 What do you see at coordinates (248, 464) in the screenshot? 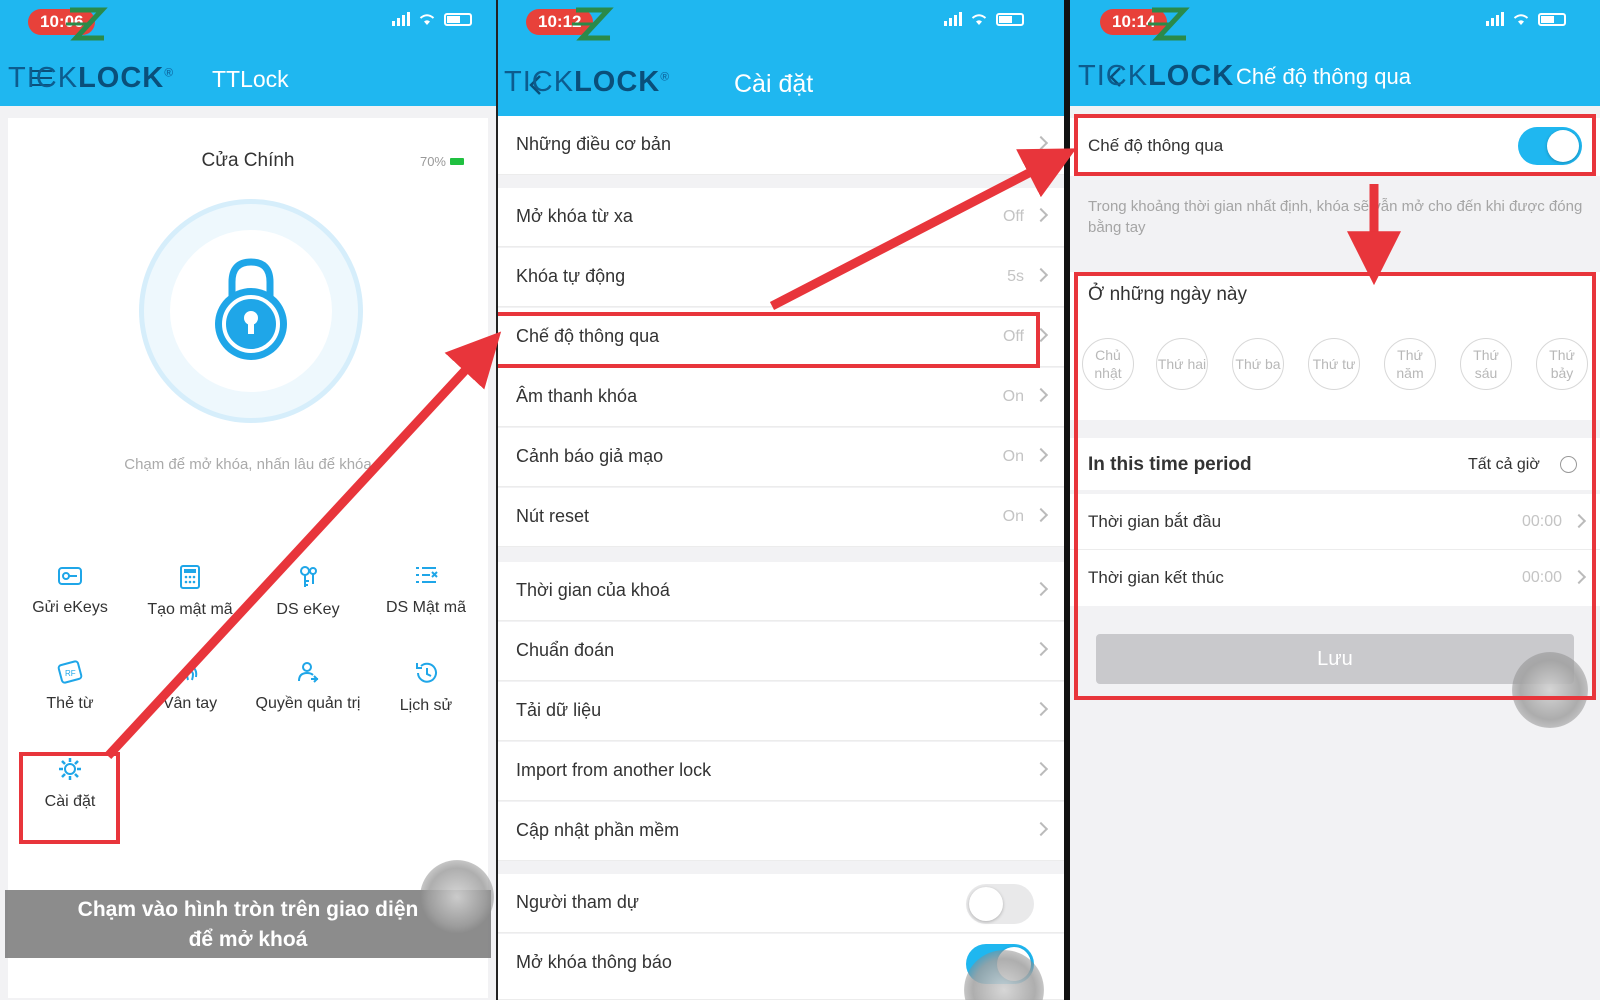
I see `unlock-hint: Chạm để mở khóa, nhấn lâu để khóa` at bounding box center [248, 464].